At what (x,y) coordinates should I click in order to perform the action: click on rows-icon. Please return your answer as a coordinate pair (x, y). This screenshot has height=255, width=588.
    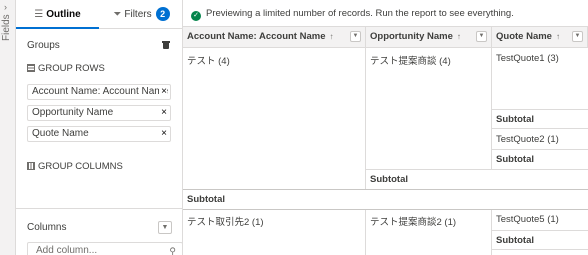
    Looking at the image, I should click on (31, 68).